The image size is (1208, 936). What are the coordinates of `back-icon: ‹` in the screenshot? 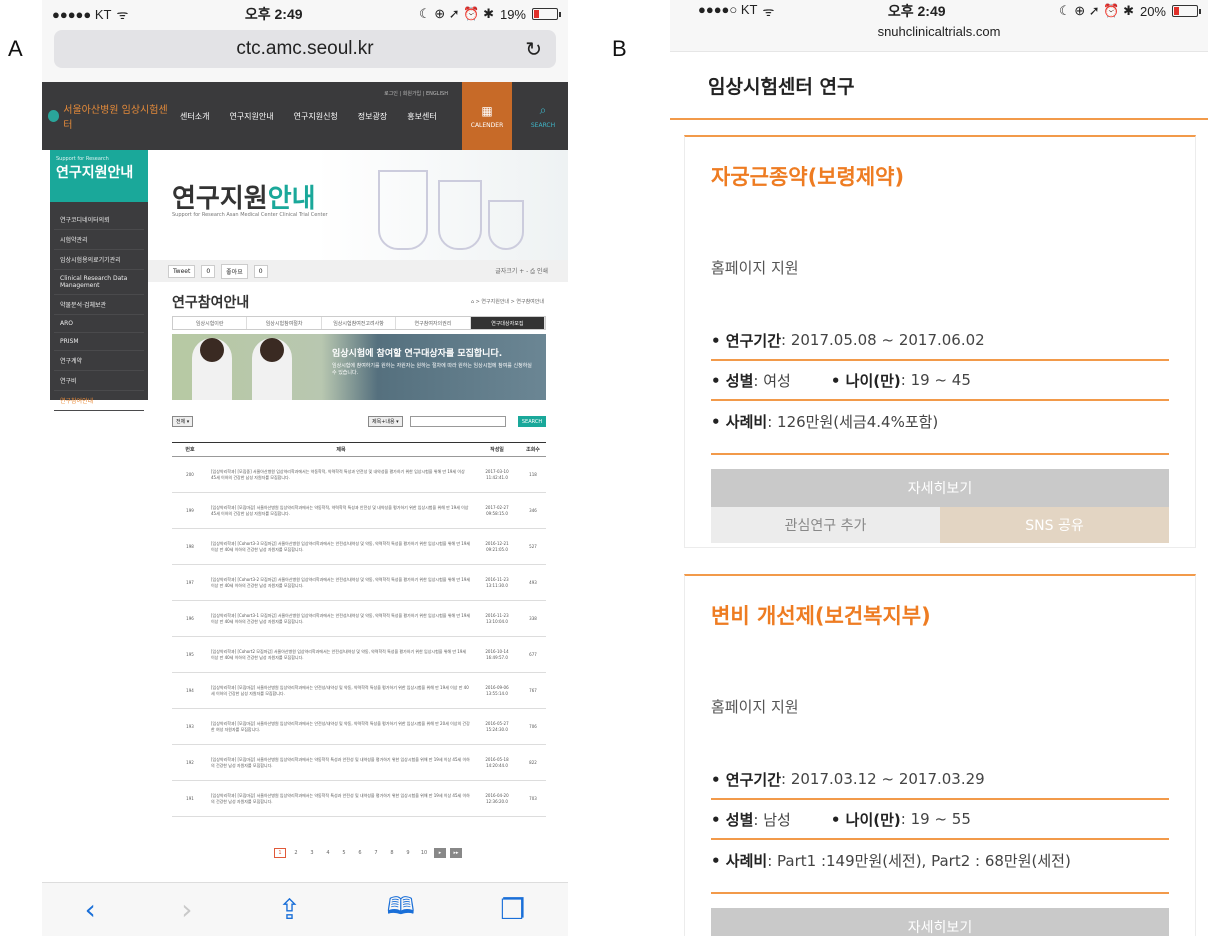 It's located at (90, 909).